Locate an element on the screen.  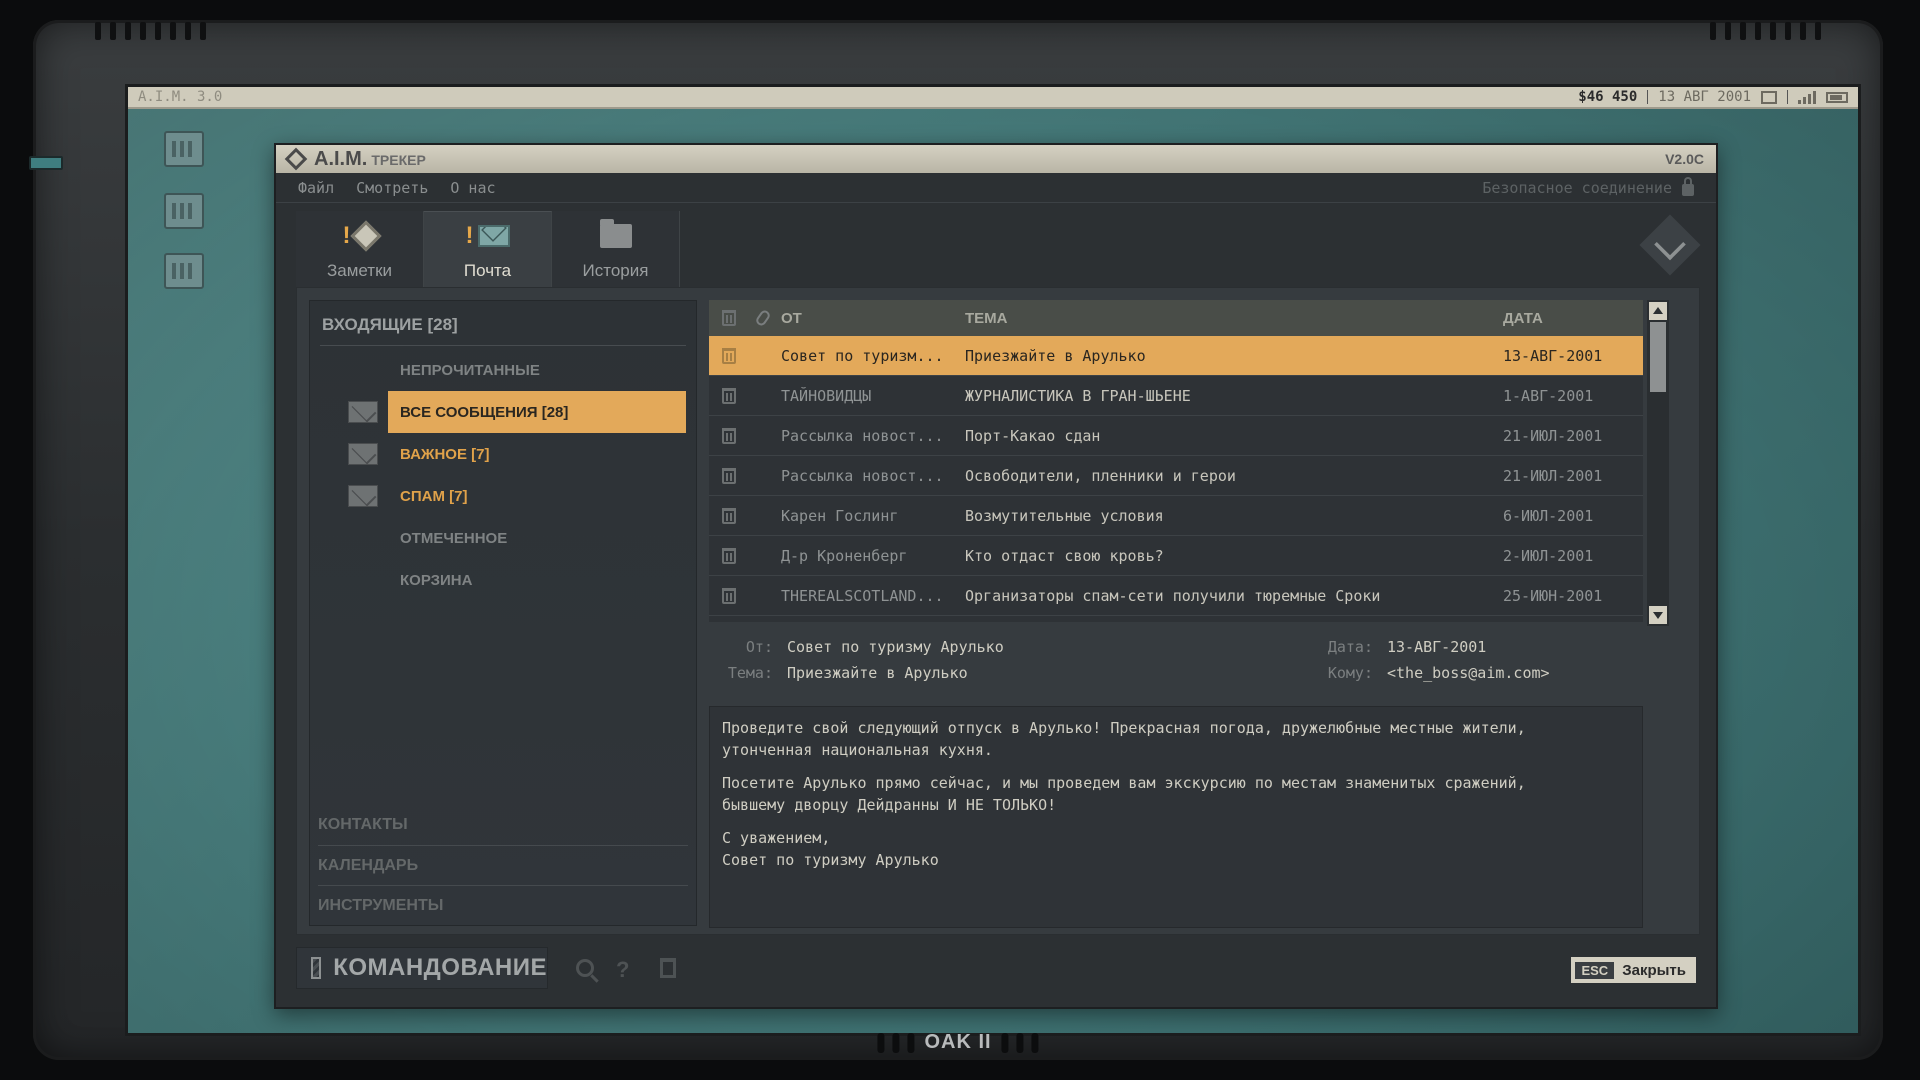
tab-notes: ! Заметки is located at coordinates (360, 249).